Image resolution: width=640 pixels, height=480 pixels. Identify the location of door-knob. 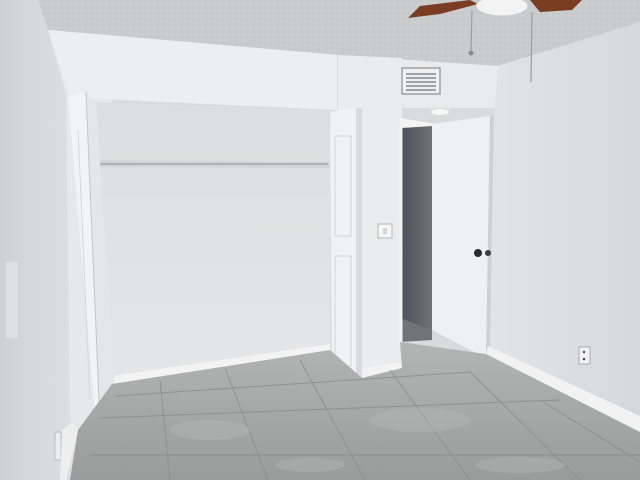
(478, 253).